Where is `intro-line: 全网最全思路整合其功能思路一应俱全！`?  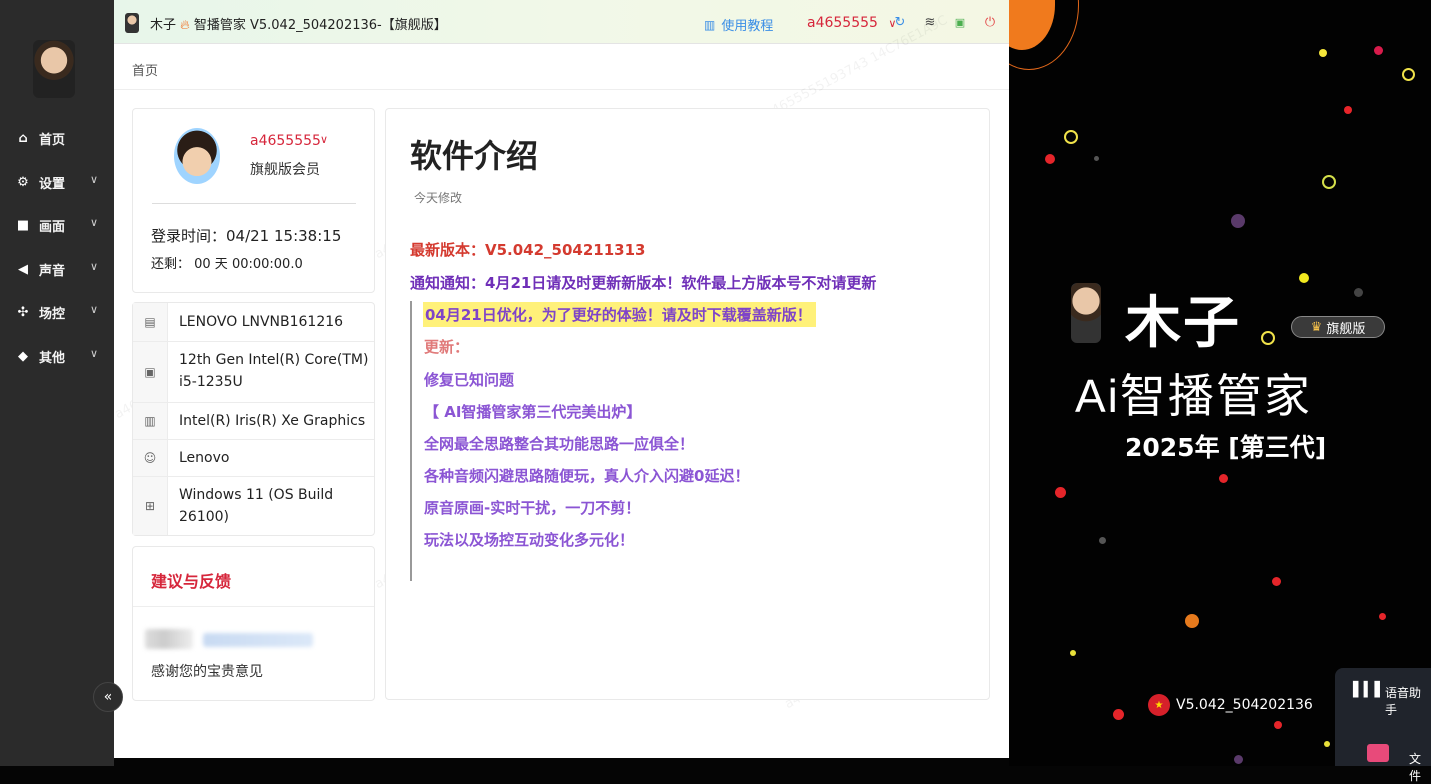 intro-line: 全网最全思路整合其功能思路一应俱全！ is located at coordinates (559, 444).